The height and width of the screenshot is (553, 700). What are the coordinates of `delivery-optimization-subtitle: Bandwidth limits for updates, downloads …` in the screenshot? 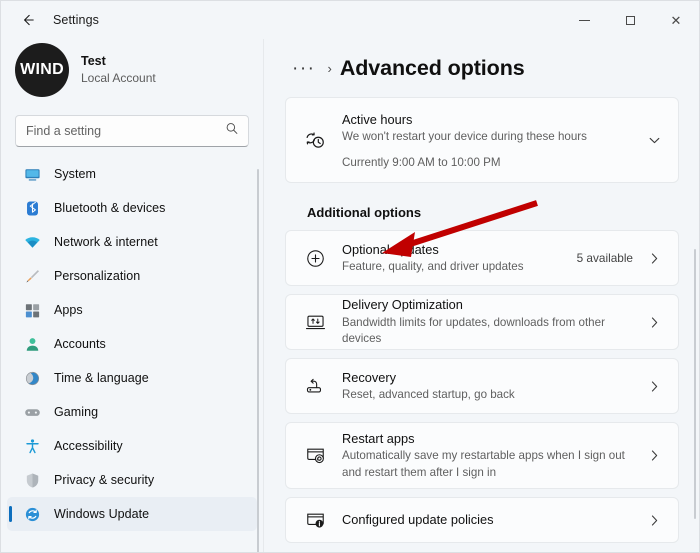 It's located at (473, 330).